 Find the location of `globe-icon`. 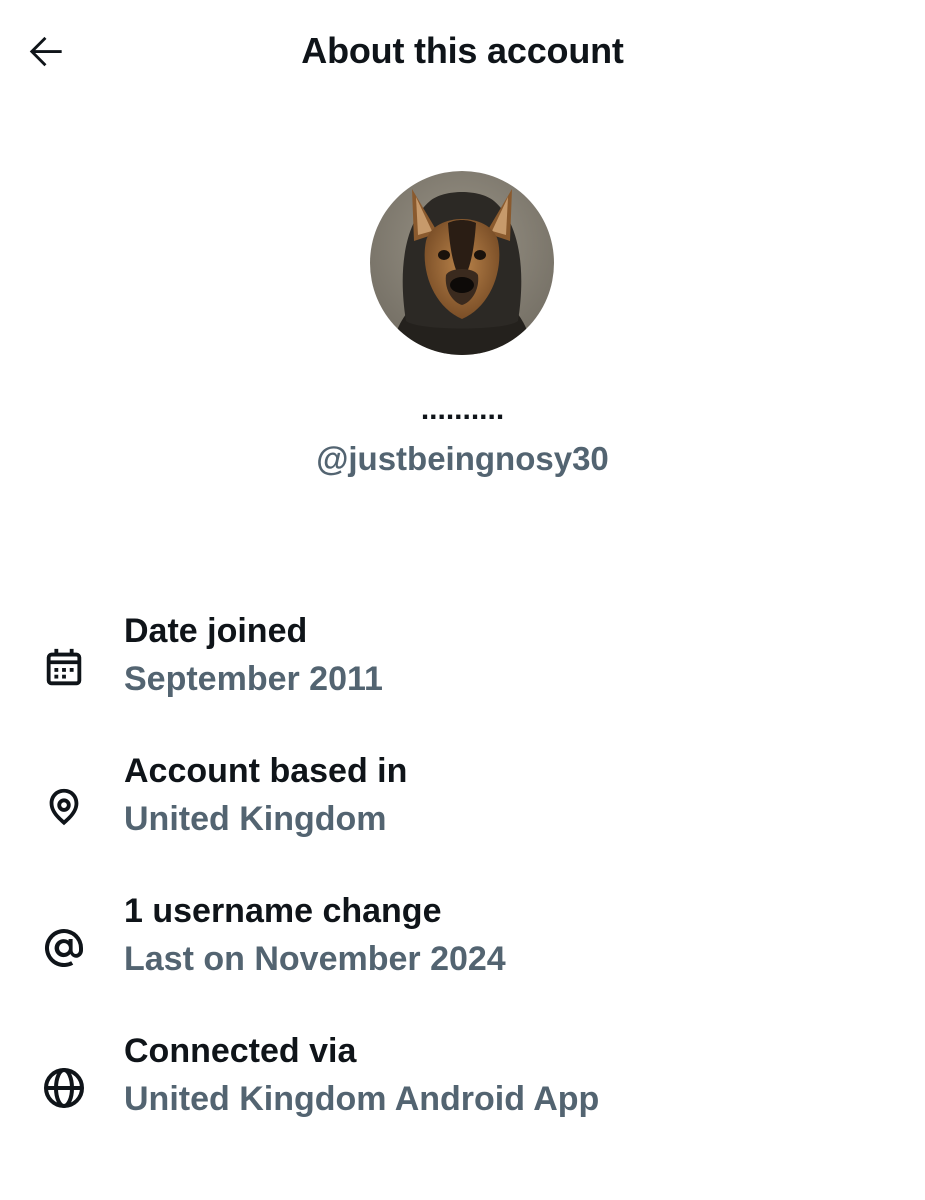

globe-icon is located at coordinates (64, 1088).